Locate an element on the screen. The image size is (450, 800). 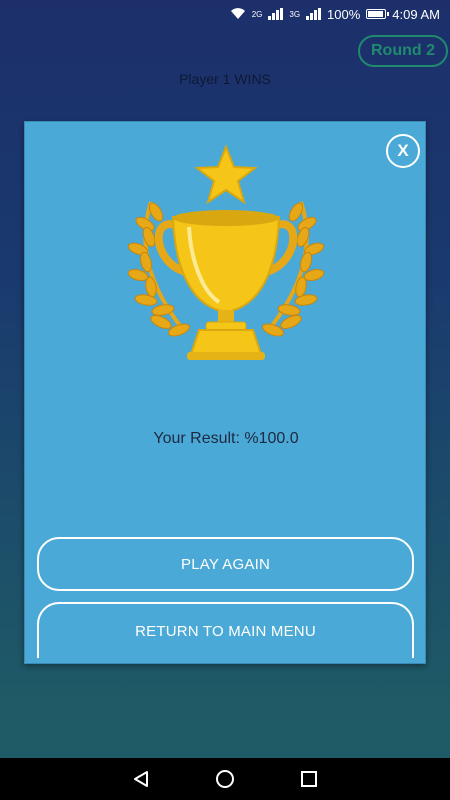
round-badge: Round 2 is located at coordinates (403, 51).